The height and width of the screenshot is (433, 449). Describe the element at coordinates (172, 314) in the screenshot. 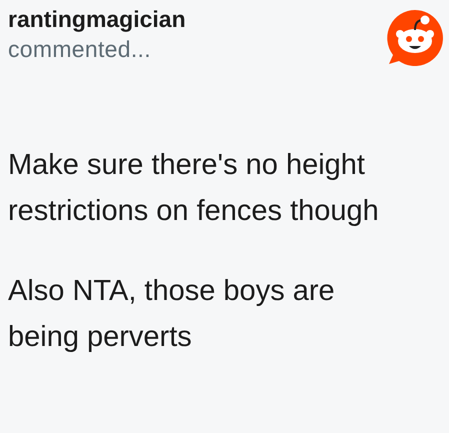

I see `comment-text: Also NTA, those boys are being perverts` at that location.